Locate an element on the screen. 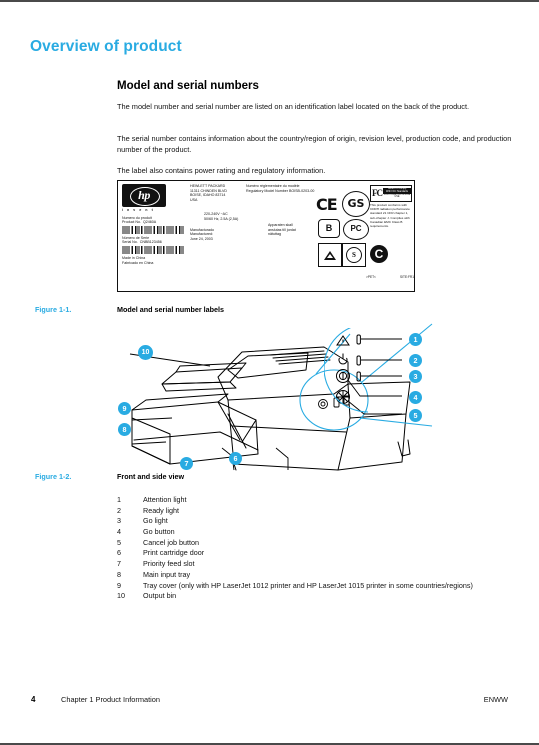 This screenshot has height=745, width=539. callout-10: 10 is located at coordinates (145, 352).